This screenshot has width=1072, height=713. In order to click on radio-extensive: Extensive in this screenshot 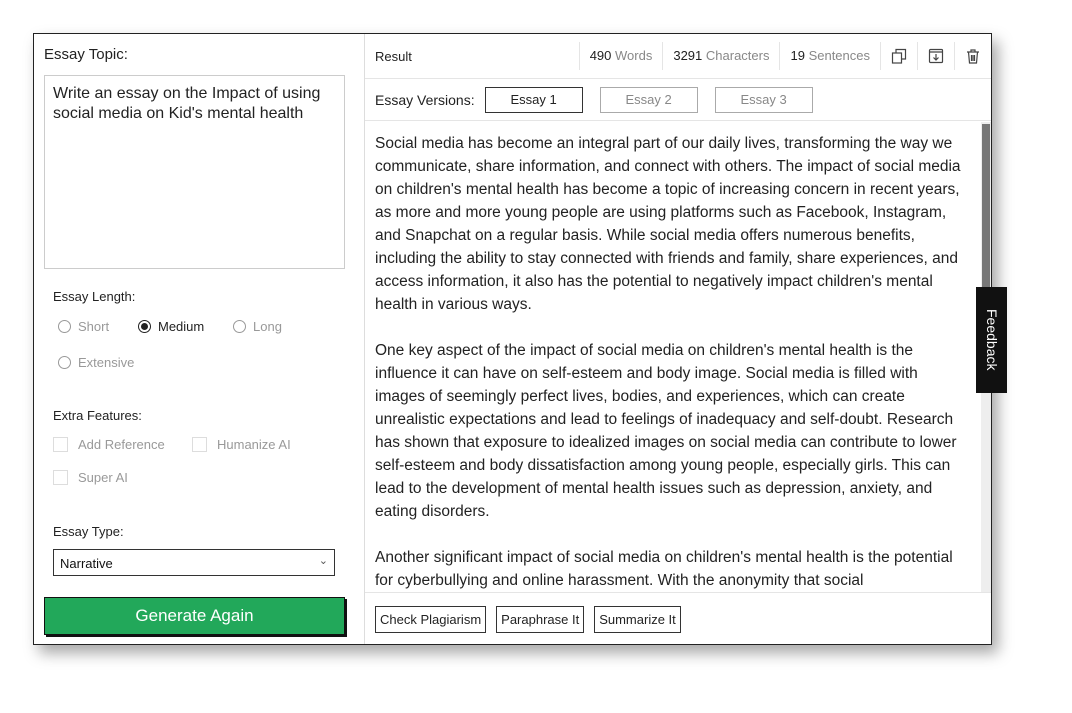, I will do `click(96, 362)`.